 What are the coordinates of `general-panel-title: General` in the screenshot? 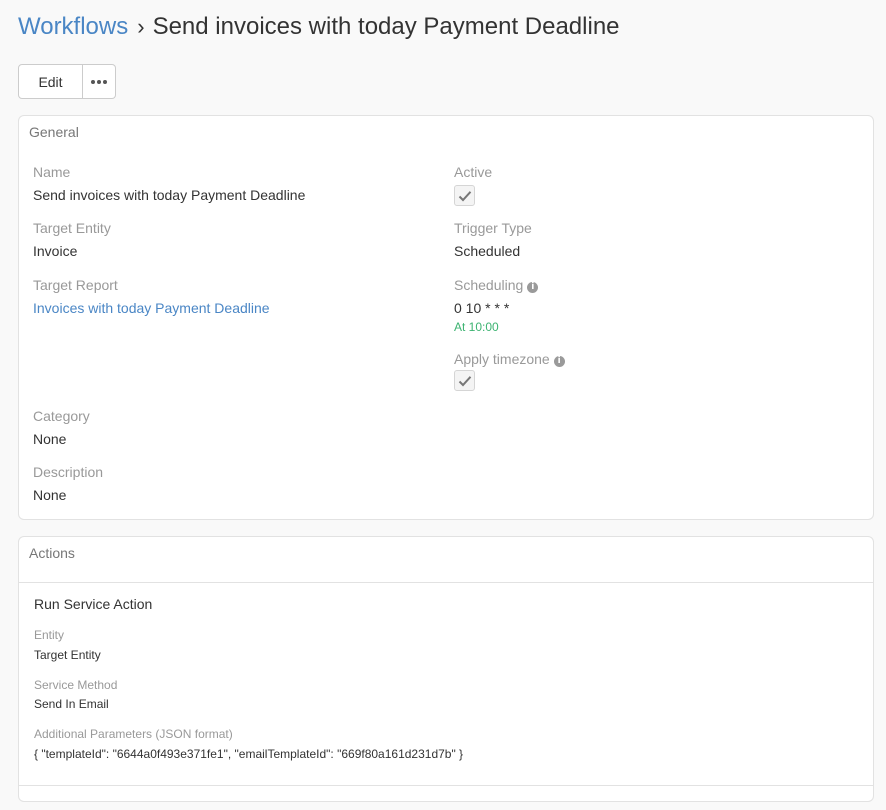 It's located at (54, 132).